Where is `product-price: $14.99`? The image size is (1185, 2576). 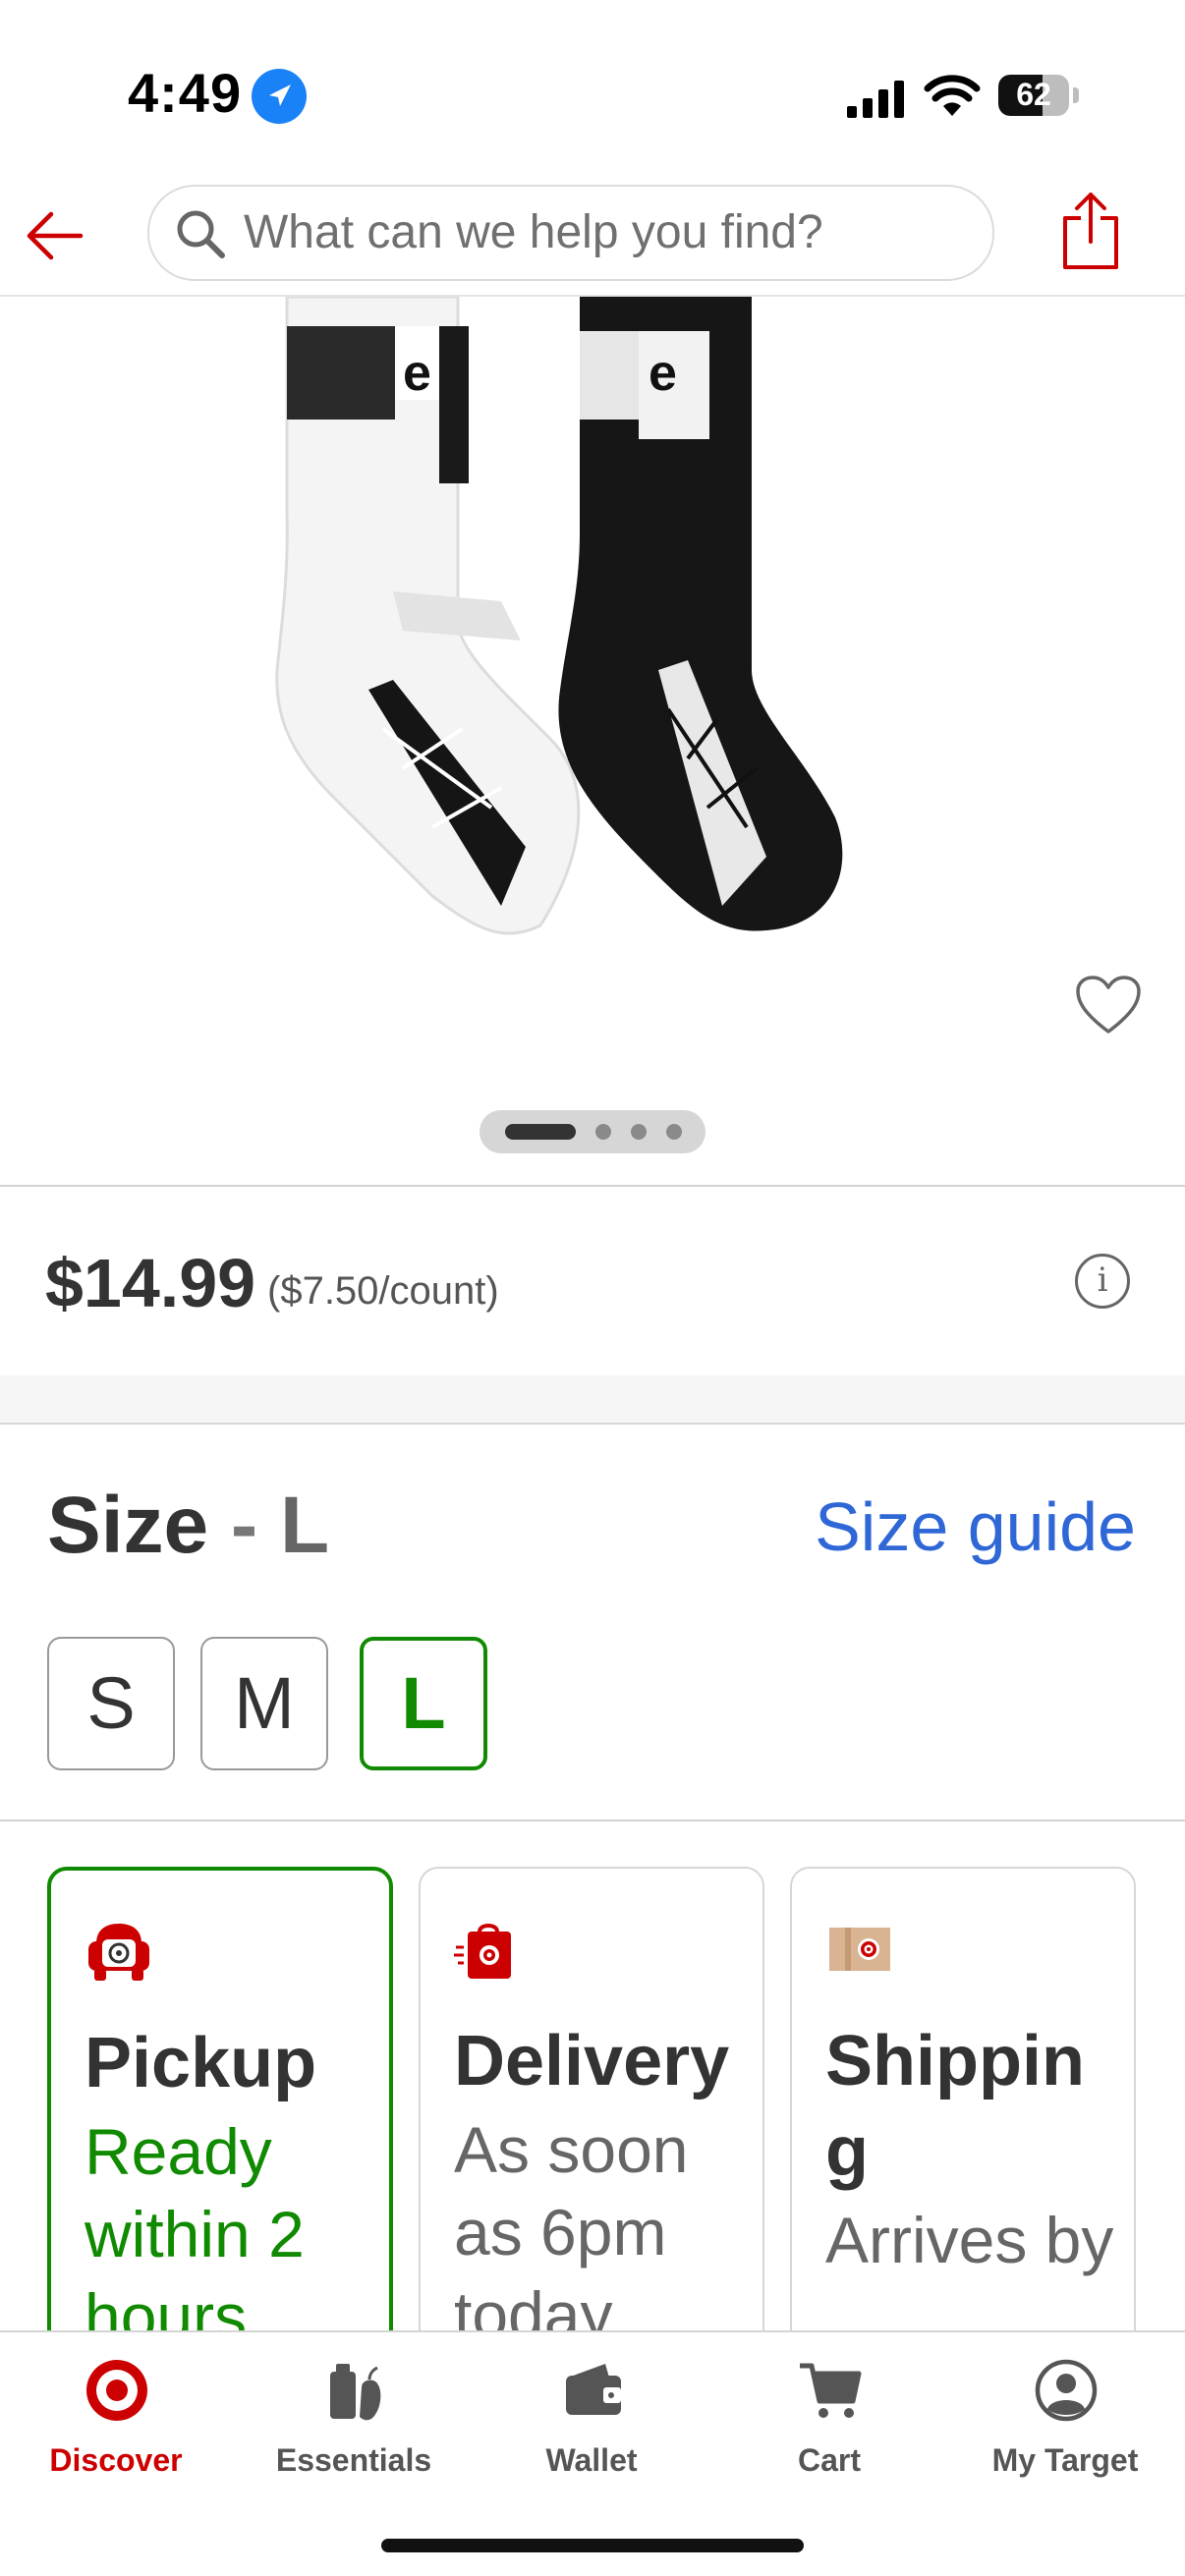
product-price: $14.99 is located at coordinates (151, 1283).